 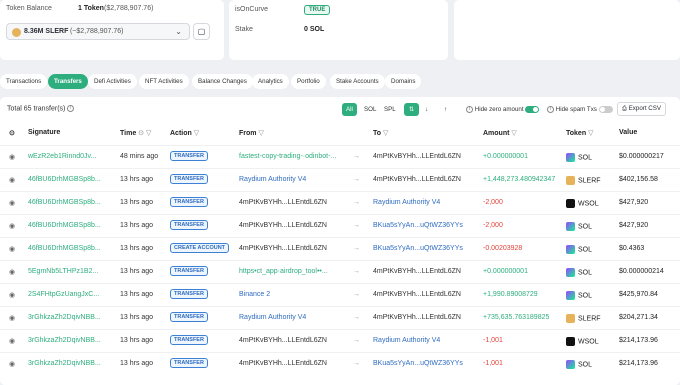 I want to click on from-address: Binance 2, so click(x=254, y=294).